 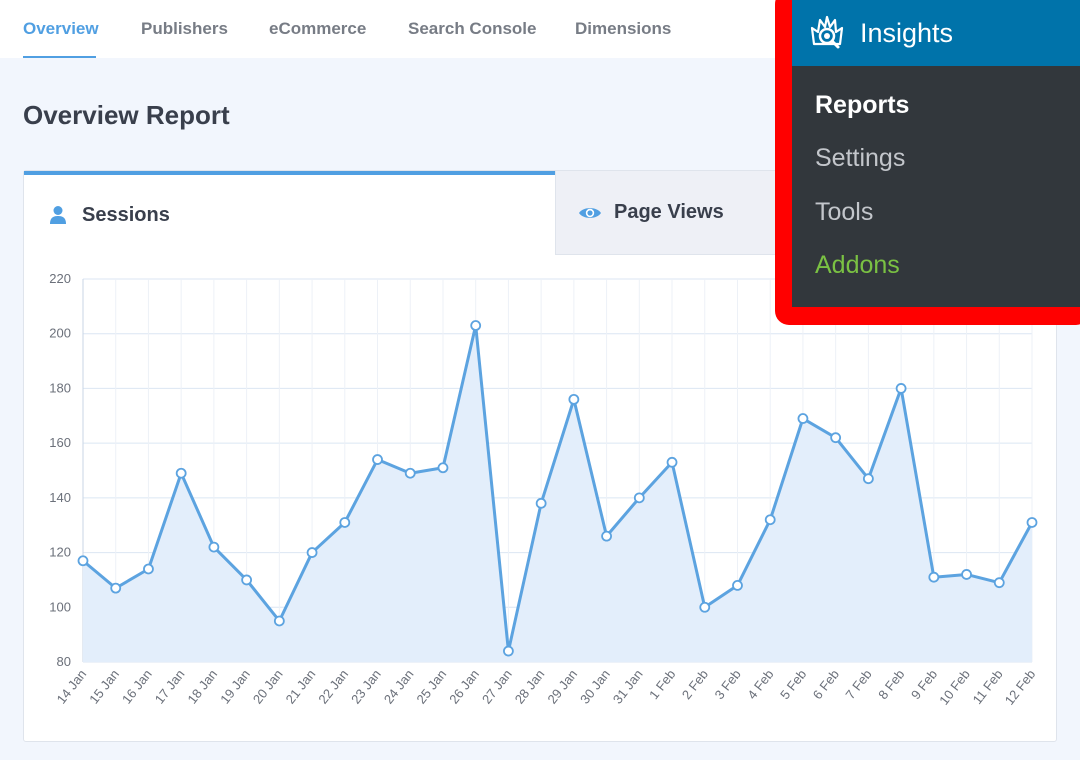 I want to click on menu-item-addons: Addons, so click(x=857, y=265).